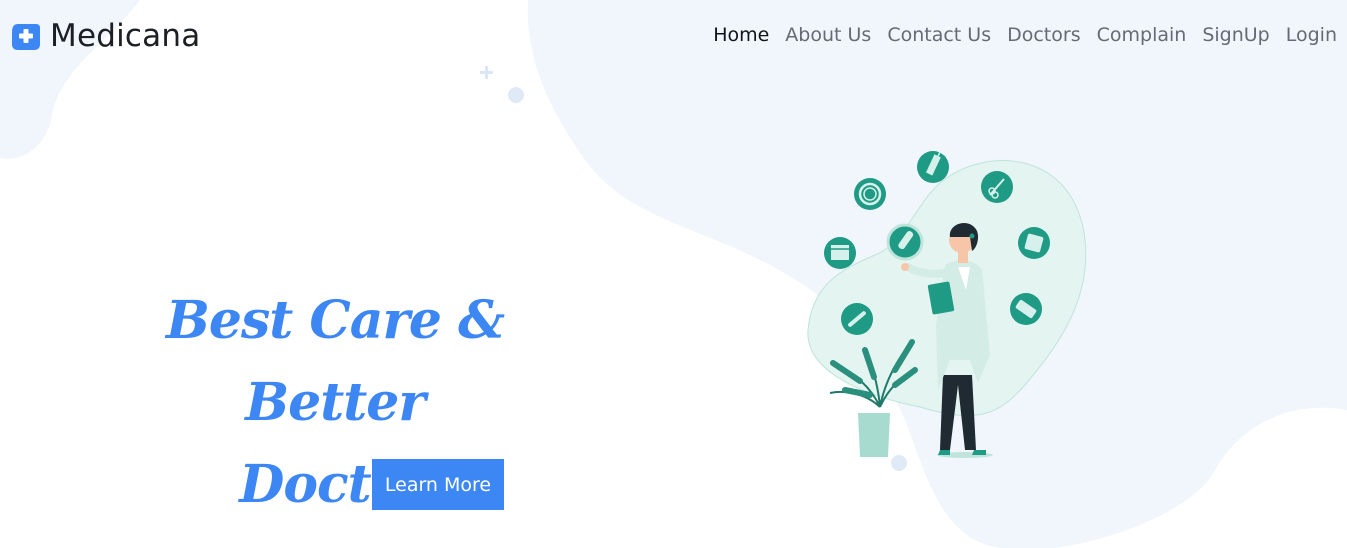 This screenshot has width=1347, height=548. What do you see at coordinates (933, 167) in the screenshot?
I see `syringe-icon` at bounding box center [933, 167].